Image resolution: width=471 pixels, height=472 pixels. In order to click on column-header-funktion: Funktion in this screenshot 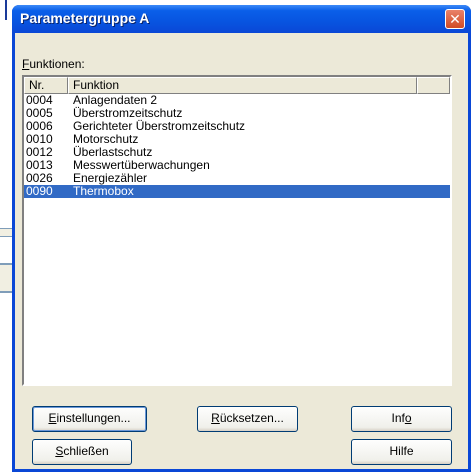, I will do `click(242, 85)`.